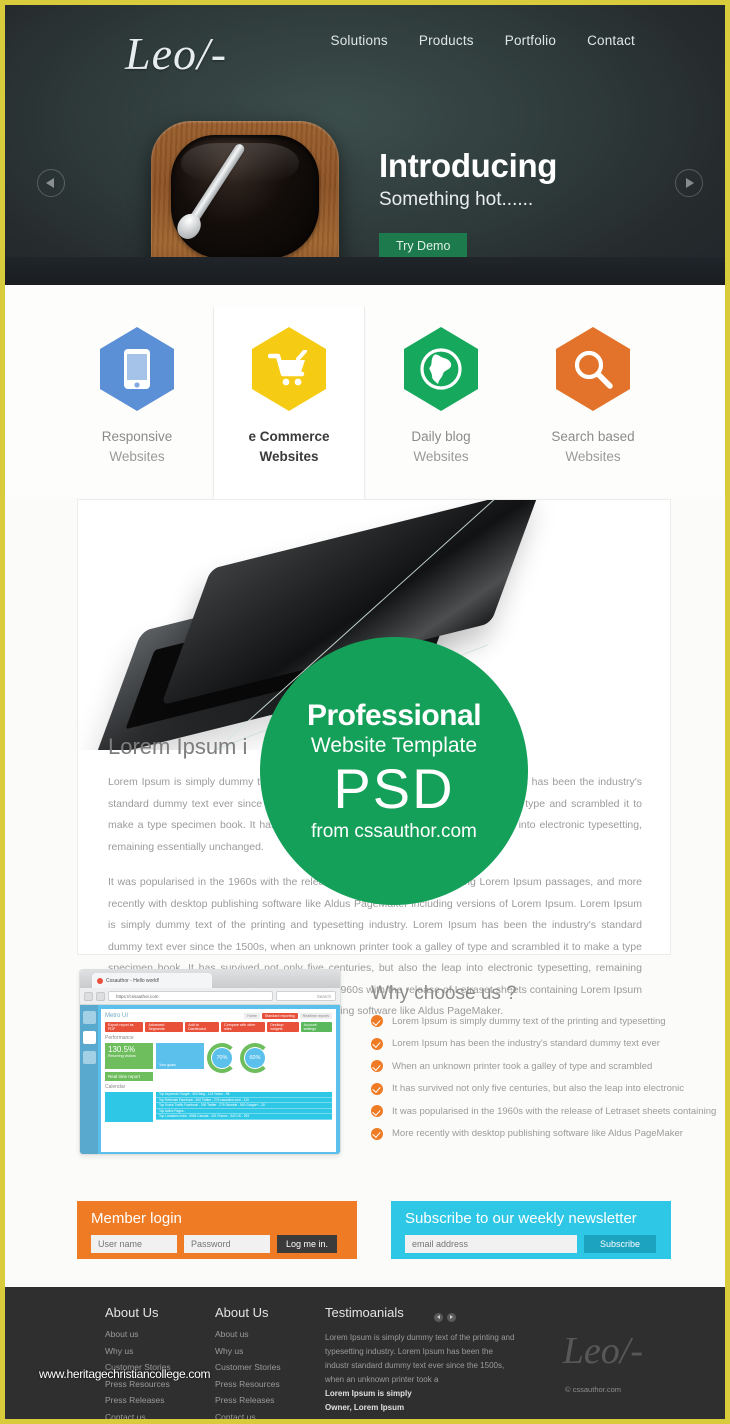 Image resolution: width=730 pixels, height=1424 pixels. I want to click on nav-item-products: Products, so click(446, 40).